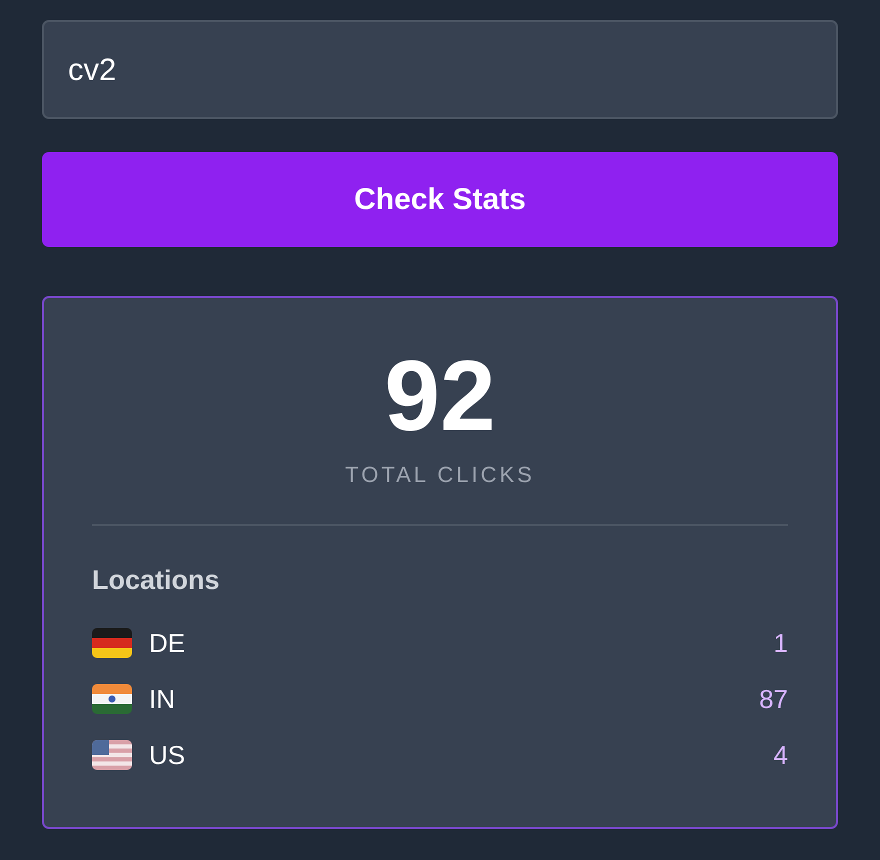 The width and height of the screenshot is (880, 860). What do you see at coordinates (167, 755) in the screenshot?
I see `country-code: US` at bounding box center [167, 755].